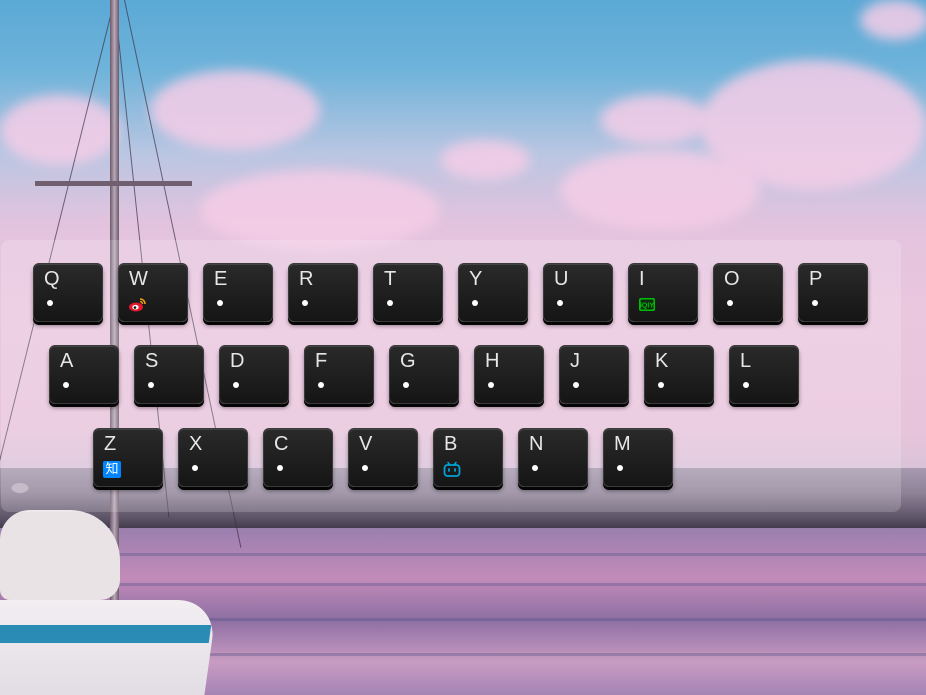 The width and height of the screenshot is (926, 695). I want to click on key-letter: Y, so click(476, 279).